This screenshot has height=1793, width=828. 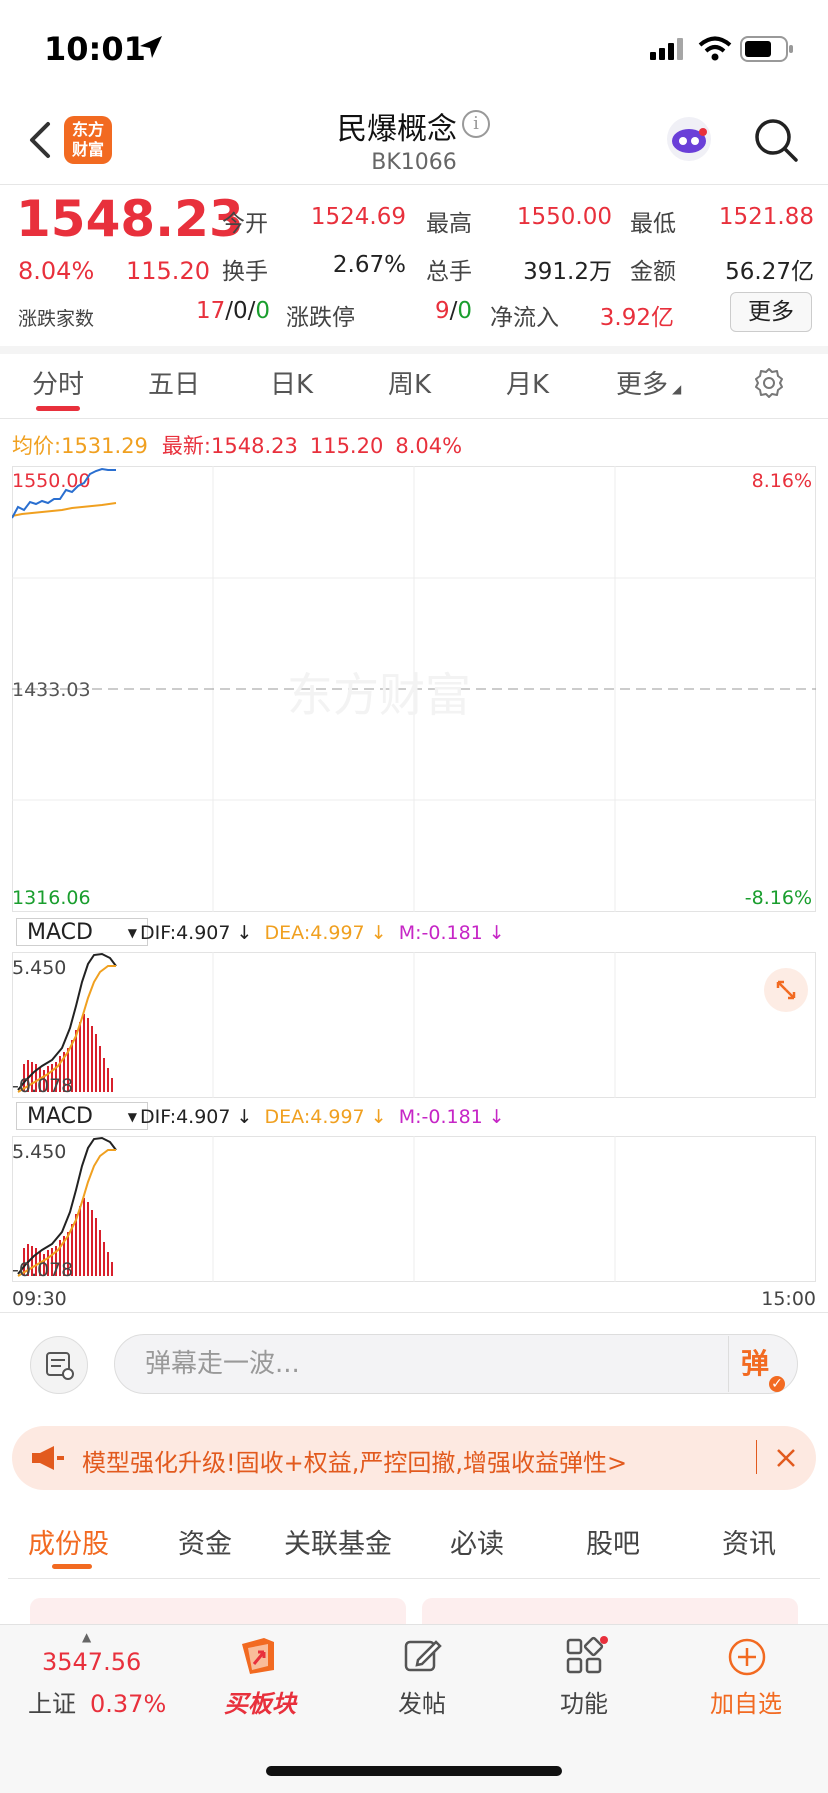 What do you see at coordinates (527, 382) in the screenshot?
I see `tab-monthly-k: 月K` at bounding box center [527, 382].